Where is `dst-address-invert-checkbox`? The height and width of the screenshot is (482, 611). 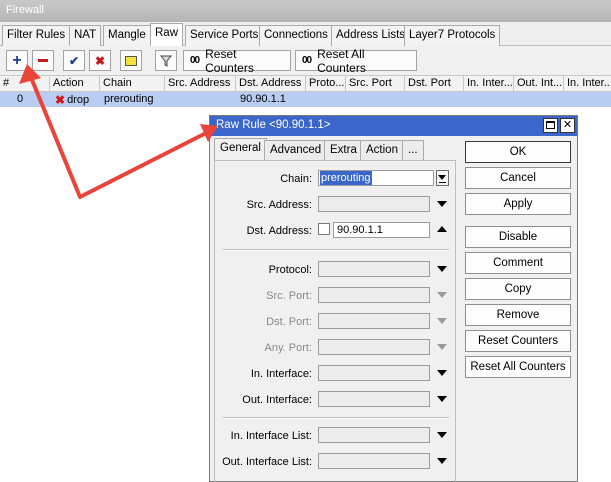
dst-address-invert-checkbox is located at coordinates (324, 229).